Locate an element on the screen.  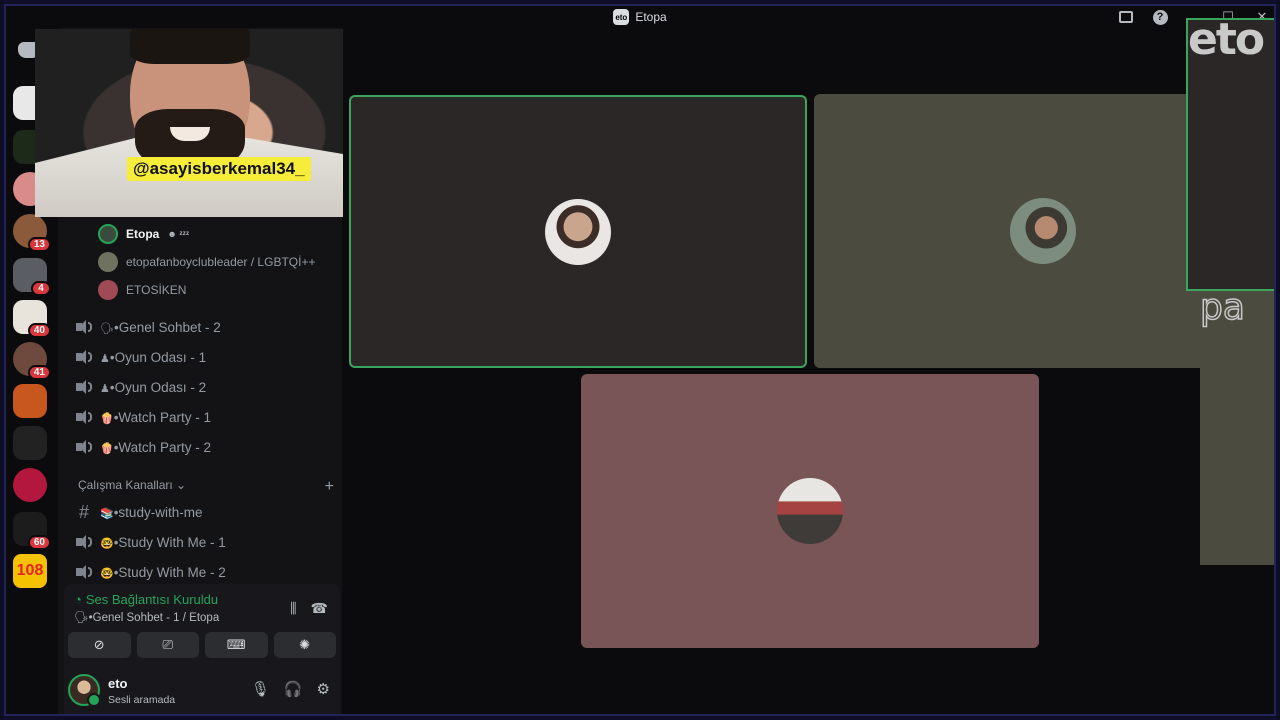
watermark-line2: pa is located at coordinates (1236, 427).